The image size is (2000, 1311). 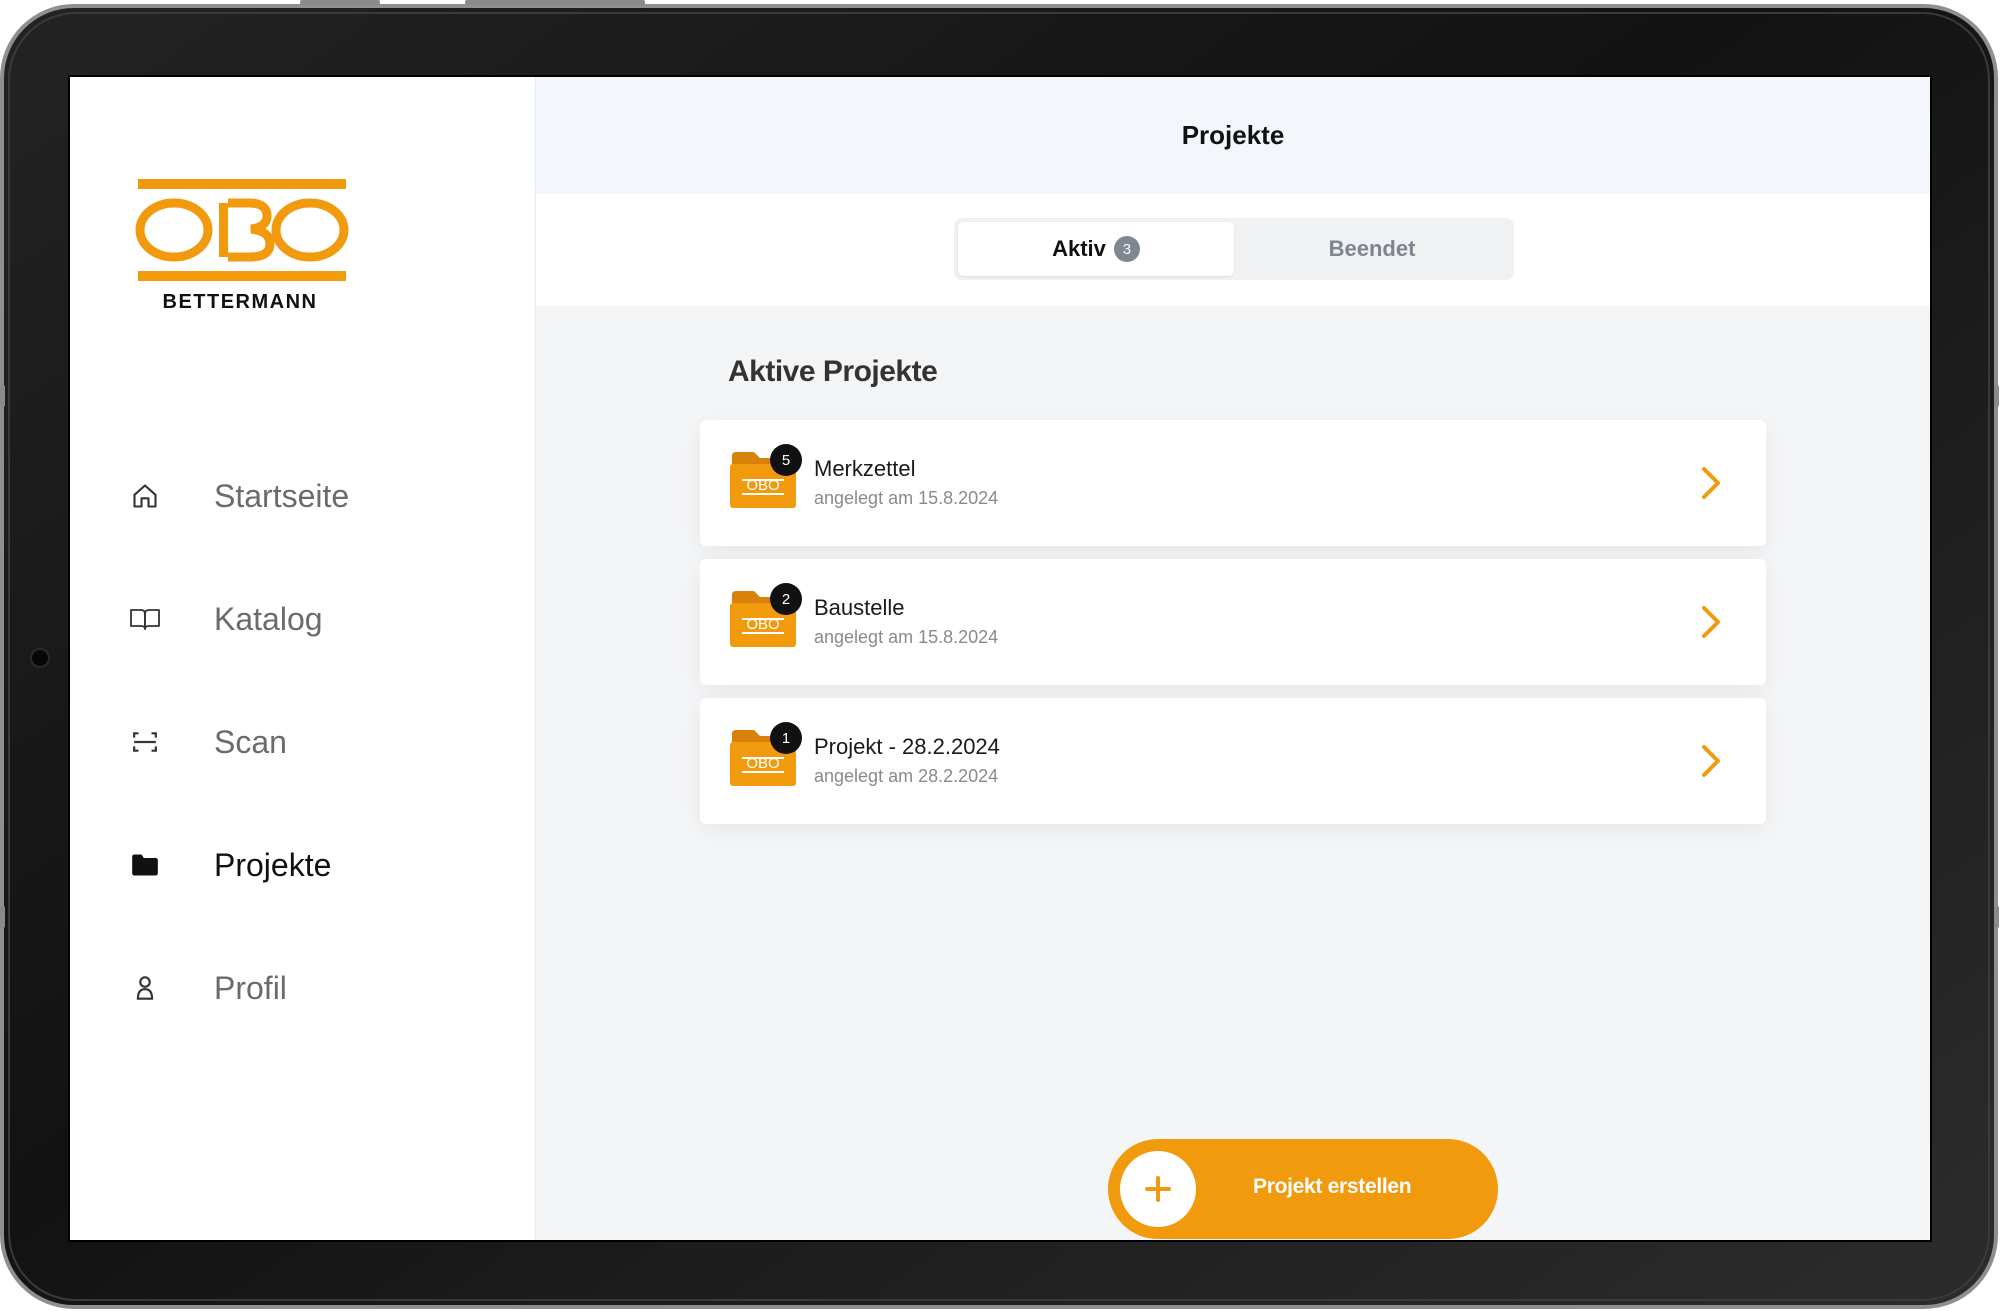 I want to click on tab-beendet: Beendet, so click(x=1372, y=249).